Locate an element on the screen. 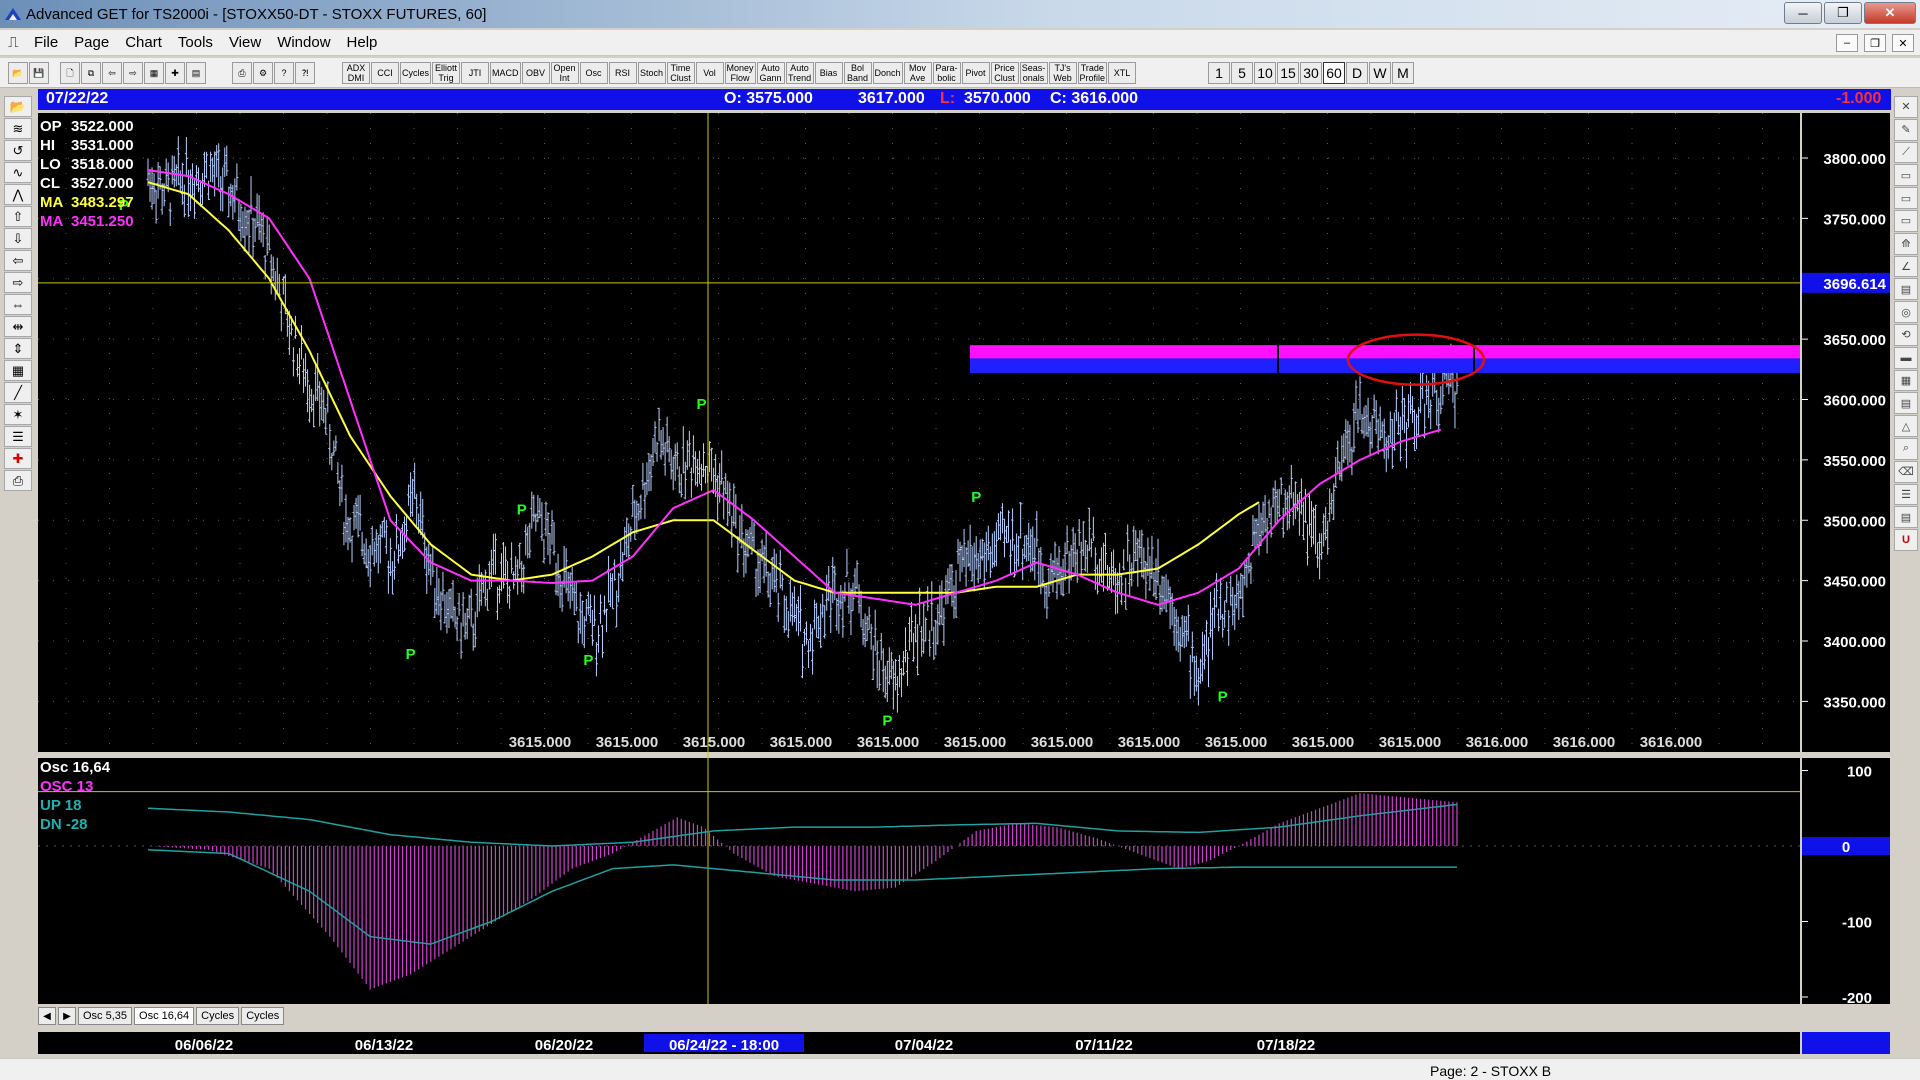 The image size is (1920, 1080). tab-scroll-right-icon: ▶ is located at coordinates (67, 1016).